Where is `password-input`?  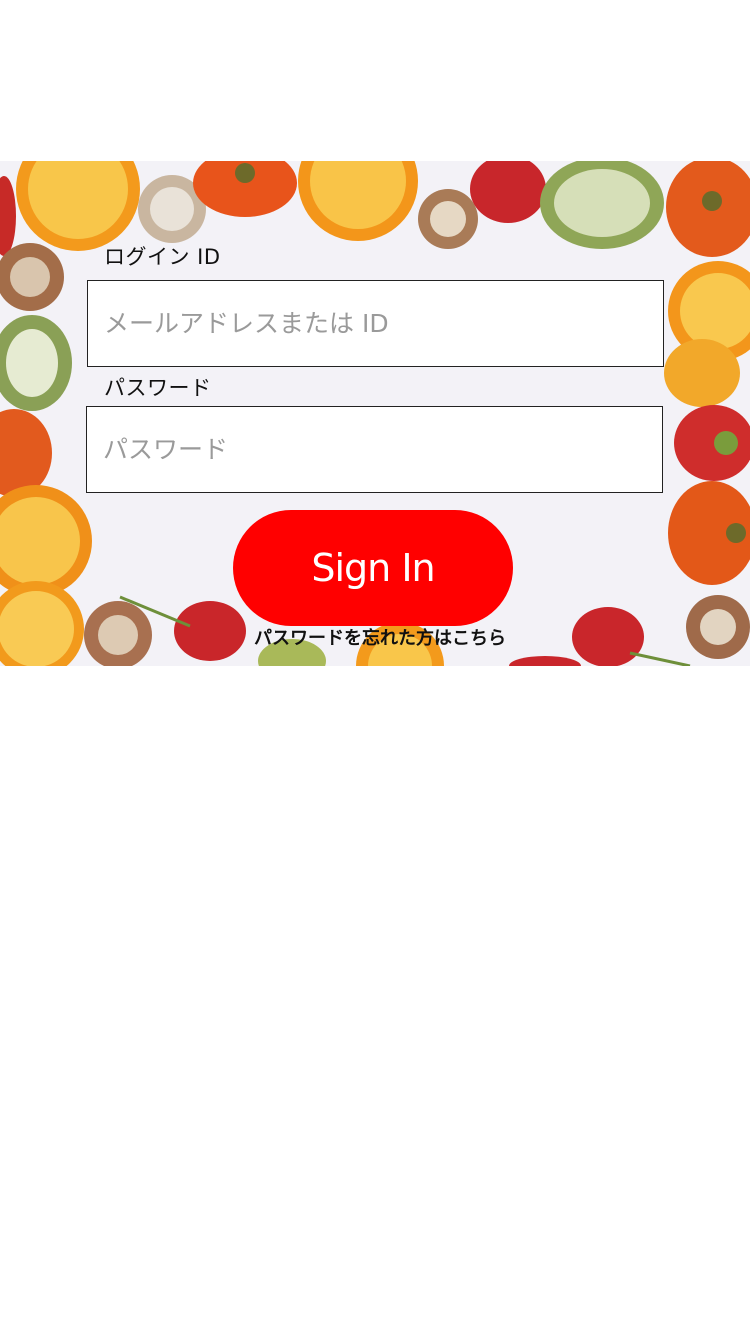
password-input is located at coordinates (374, 449).